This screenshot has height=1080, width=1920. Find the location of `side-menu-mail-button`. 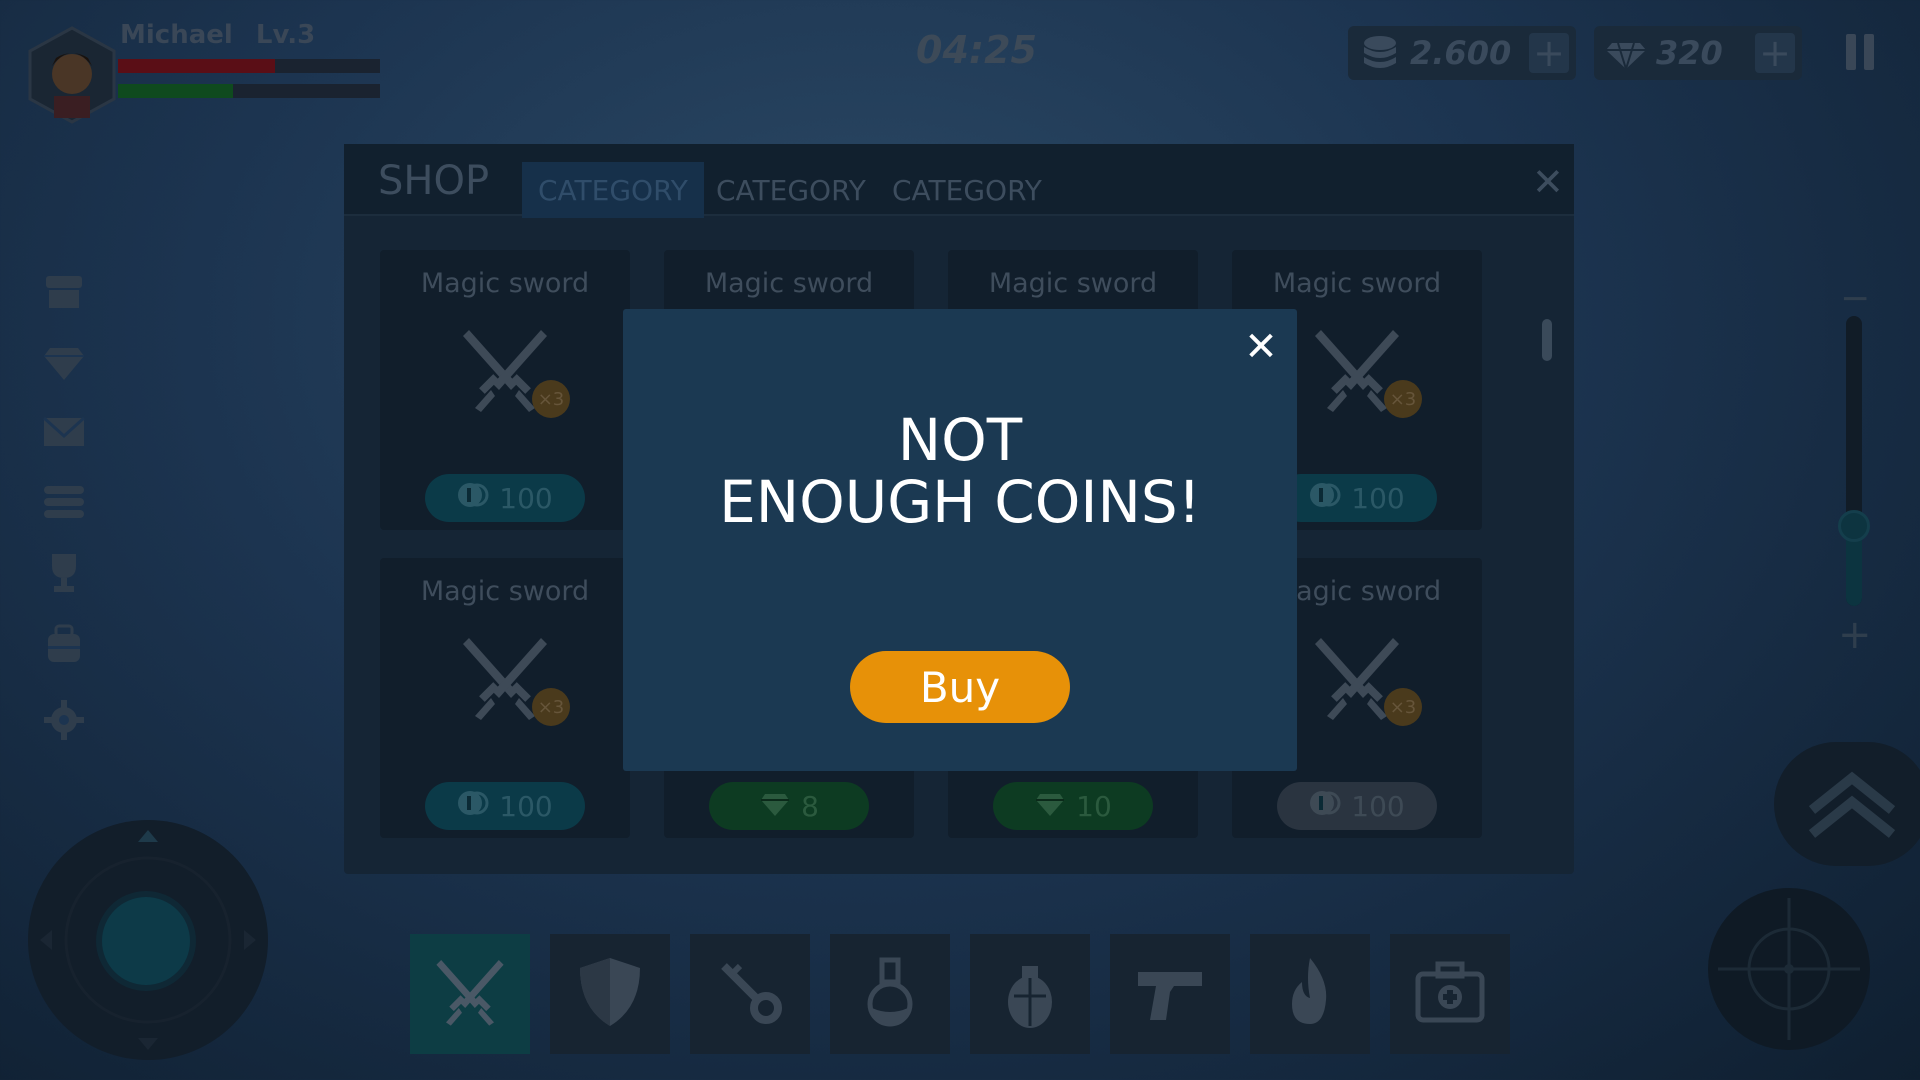

side-menu-mail-button is located at coordinates (64, 432).